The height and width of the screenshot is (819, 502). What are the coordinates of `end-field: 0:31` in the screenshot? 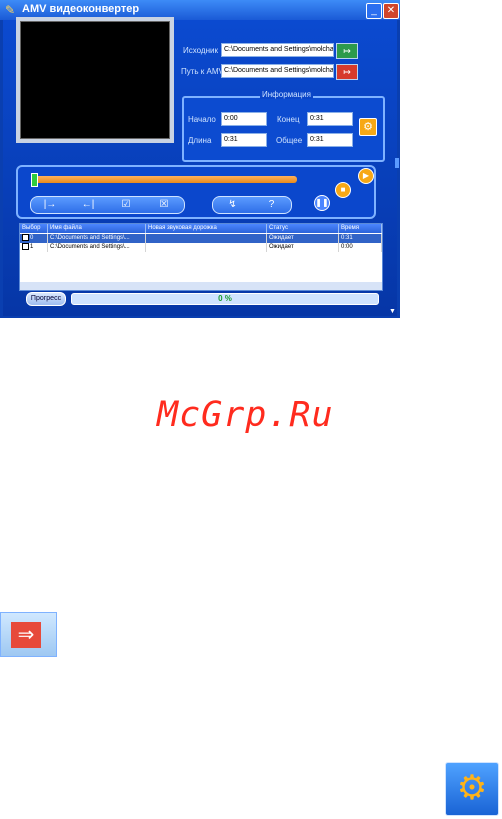 It's located at (330, 119).